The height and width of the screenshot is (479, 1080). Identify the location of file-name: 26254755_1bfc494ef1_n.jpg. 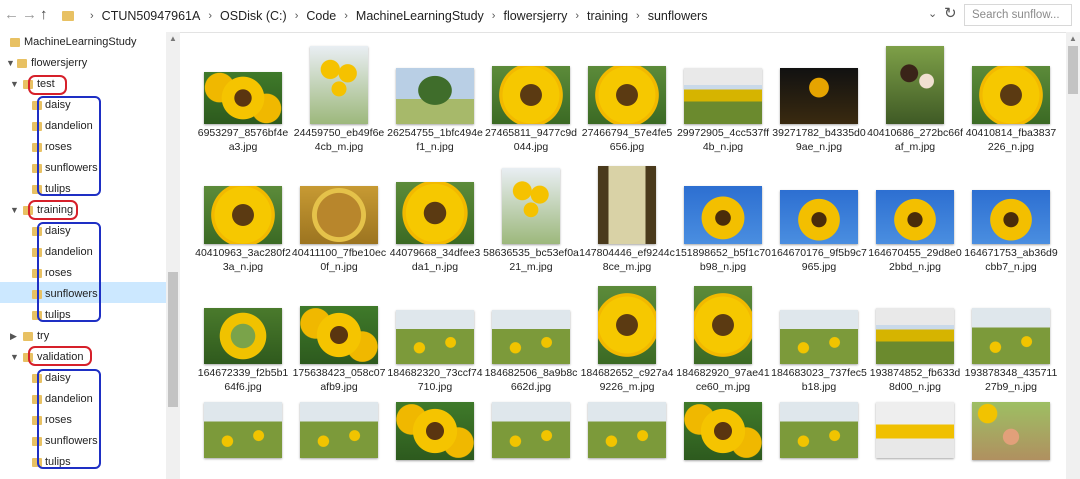
(435, 140).